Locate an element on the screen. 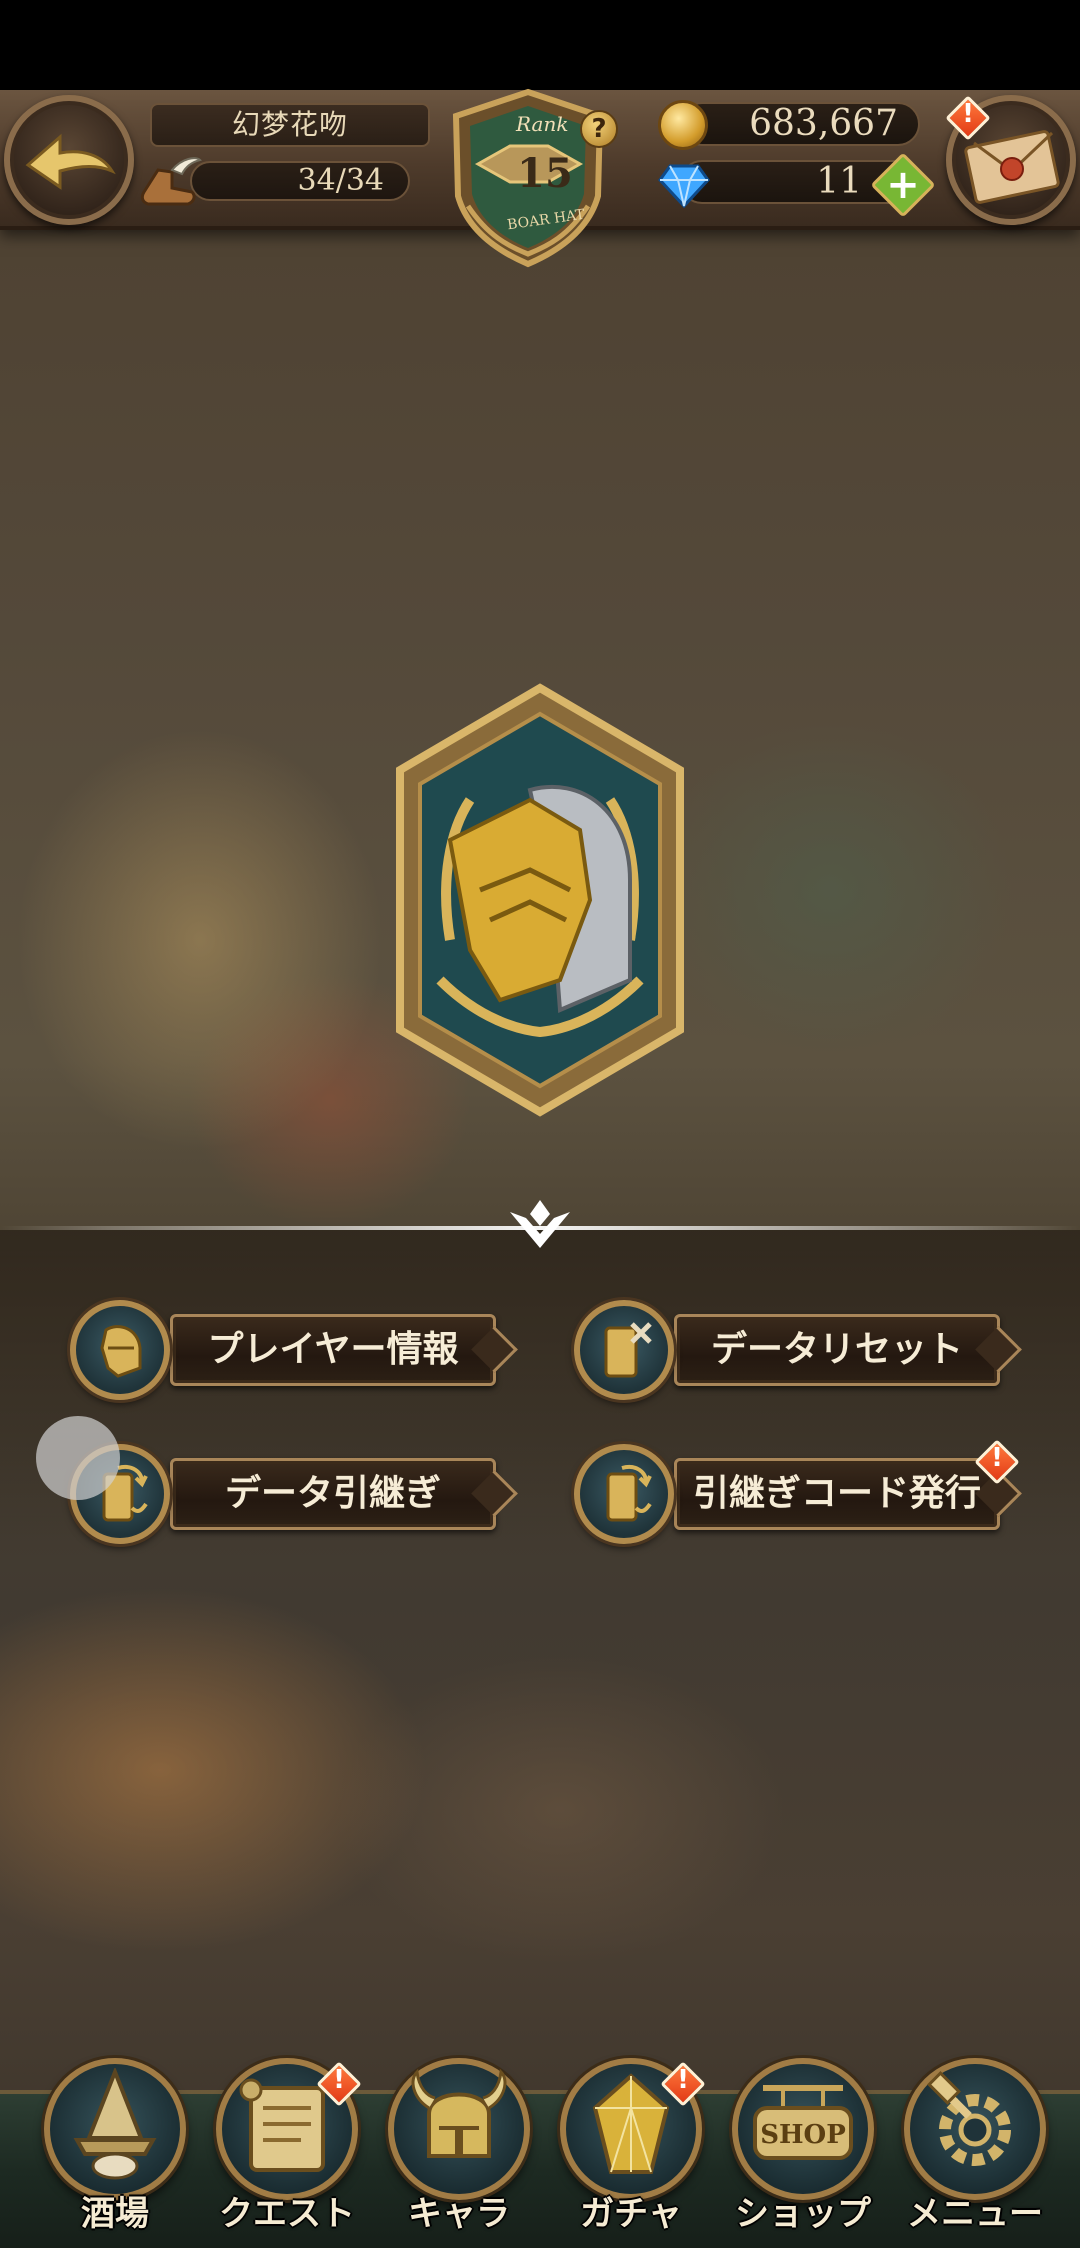 The image size is (1080, 2248). blue-gem-icon is located at coordinates (684, 186).